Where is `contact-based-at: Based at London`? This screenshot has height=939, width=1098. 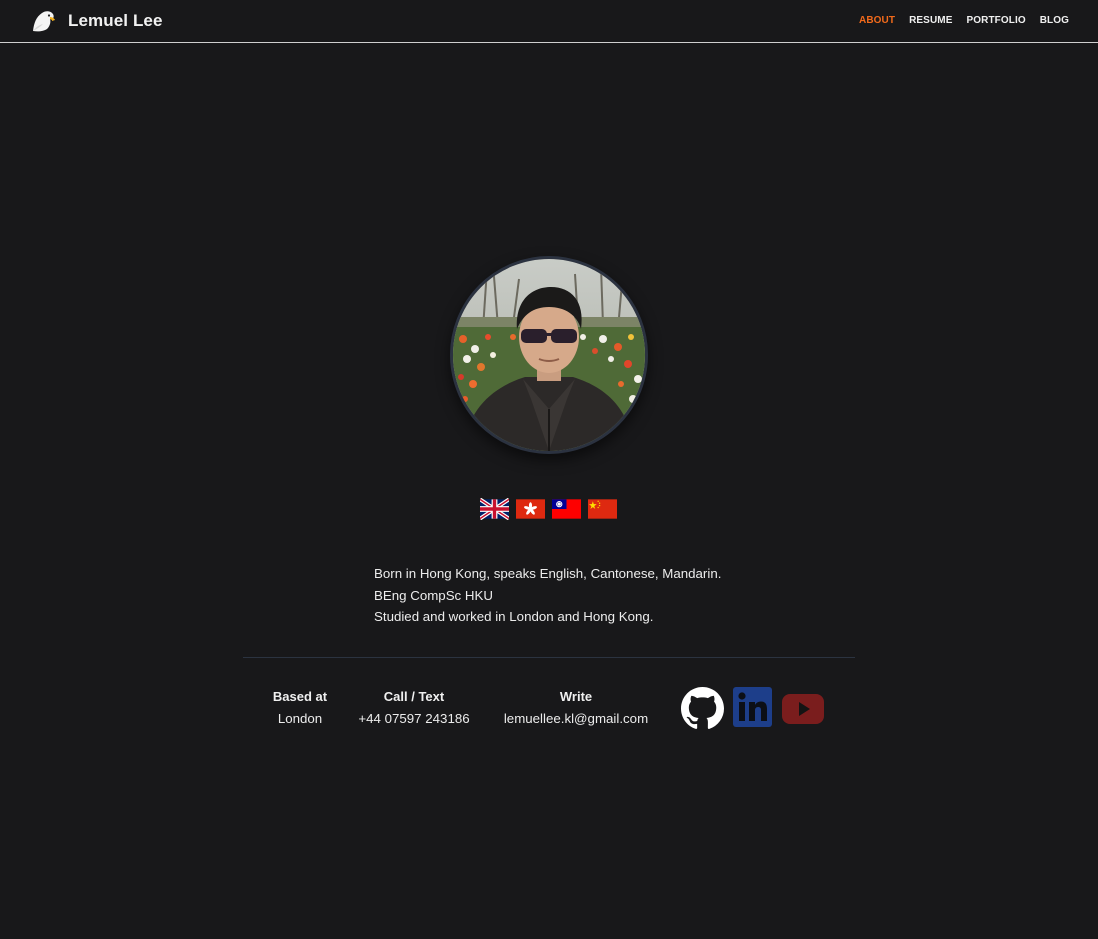 contact-based-at: Based at London is located at coordinates (300, 707).